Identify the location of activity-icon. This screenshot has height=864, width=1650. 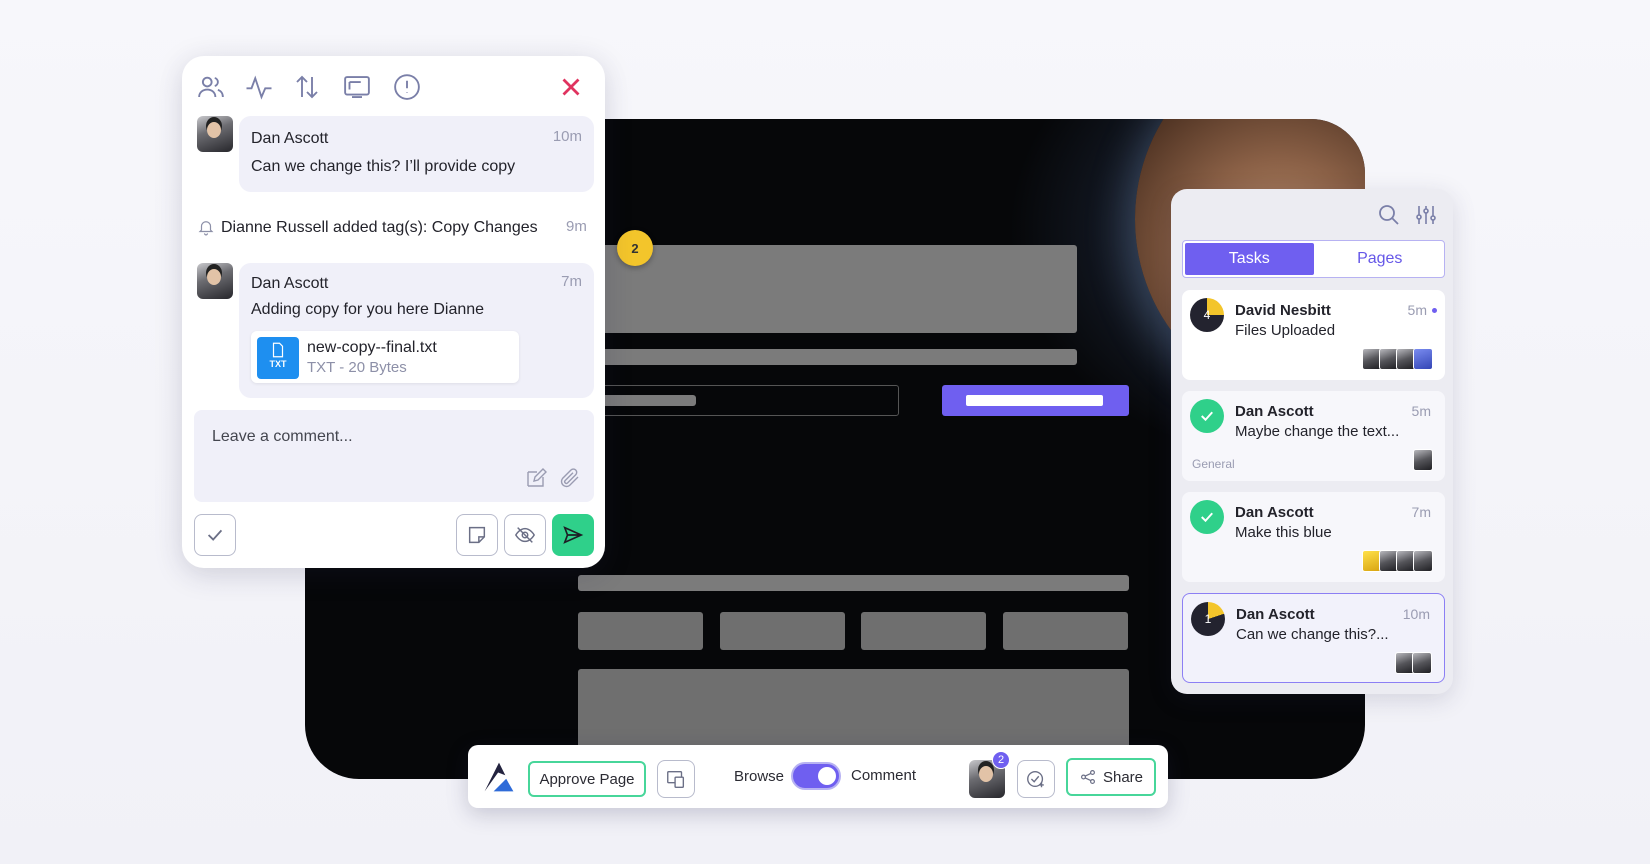
(259, 87).